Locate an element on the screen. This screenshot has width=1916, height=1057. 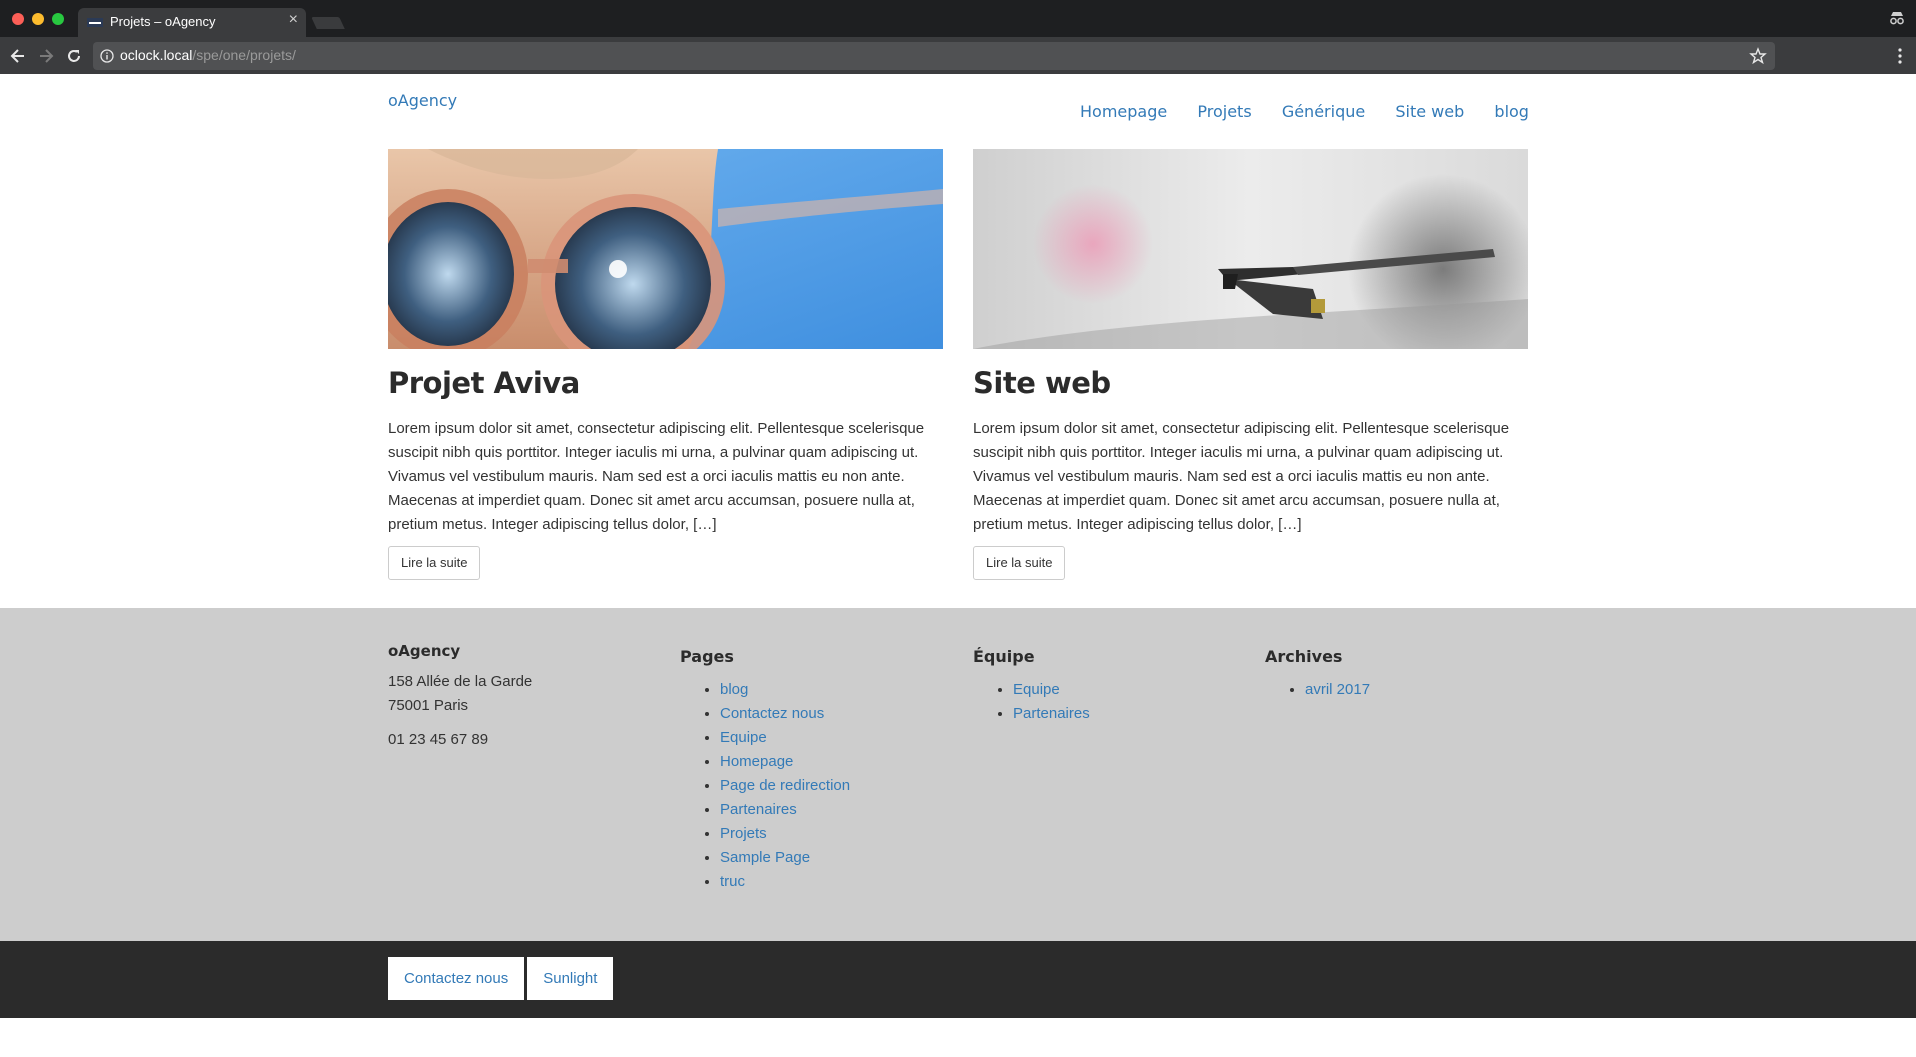
url-path: /spe/one/projets/ is located at coordinates (244, 55).